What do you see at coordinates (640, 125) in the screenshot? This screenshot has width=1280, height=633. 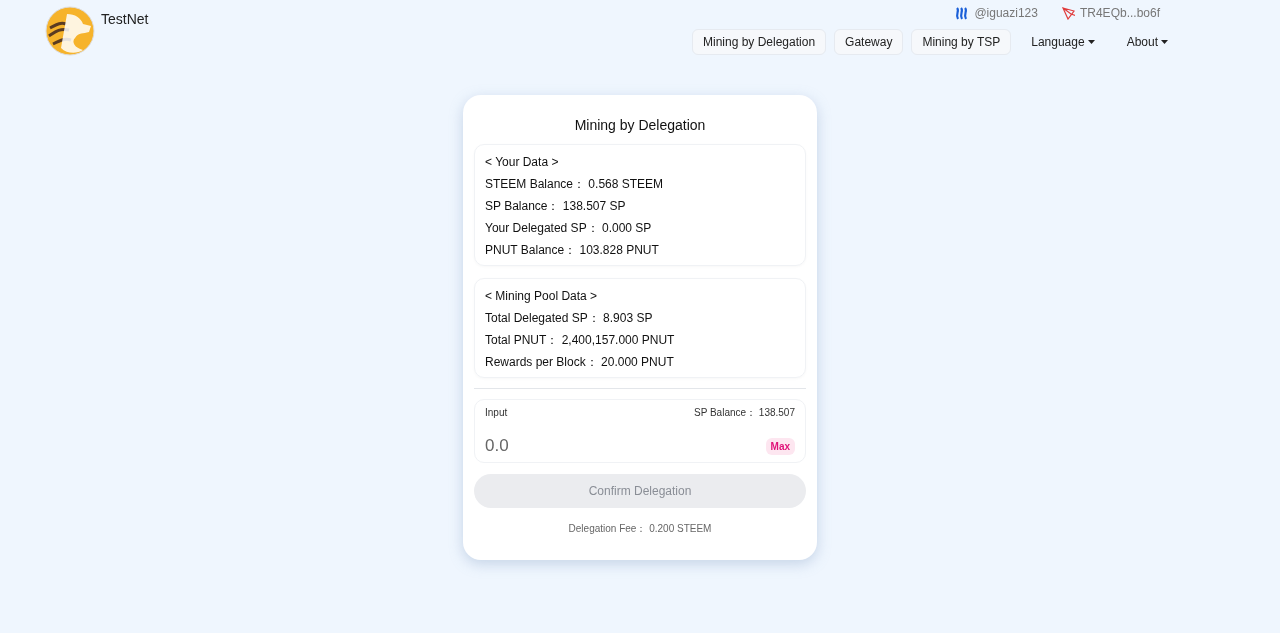 I see `panel-title: Mining by Delegation` at bounding box center [640, 125].